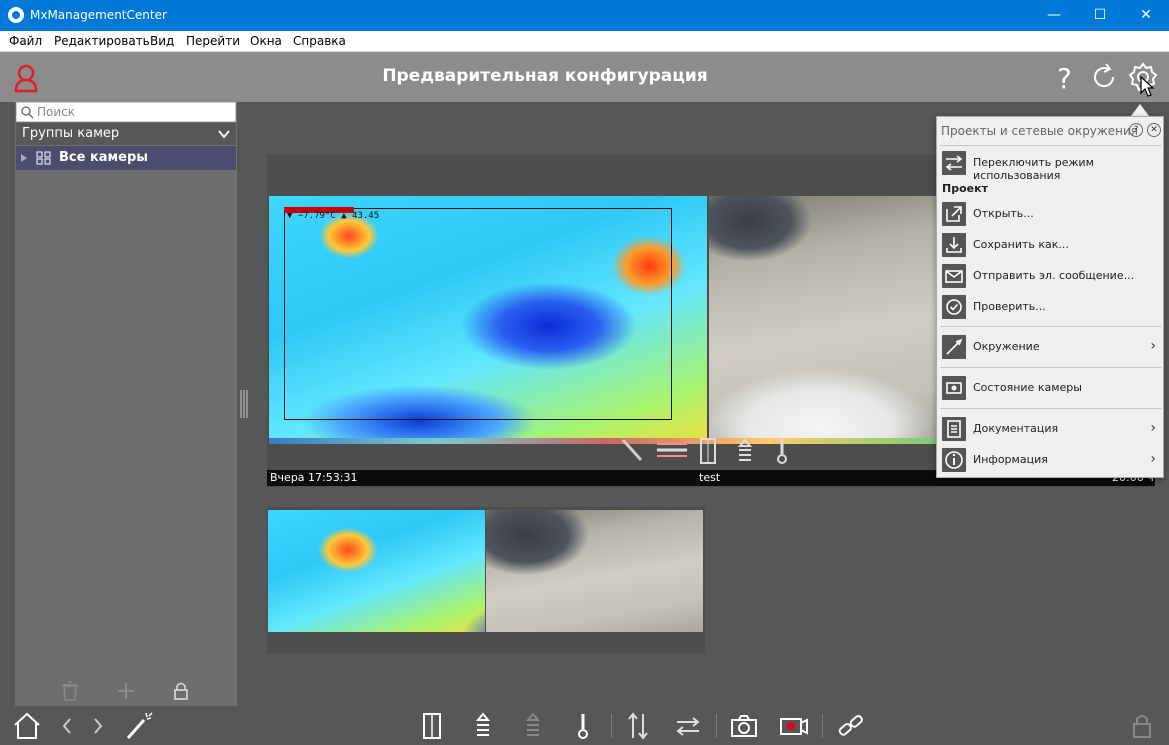 The height and width of the screenshot is (745, 1169). What do you see at coordinates (954, 429) in the screenshot?
I see `document-icon` at bounding box center [954, 429].